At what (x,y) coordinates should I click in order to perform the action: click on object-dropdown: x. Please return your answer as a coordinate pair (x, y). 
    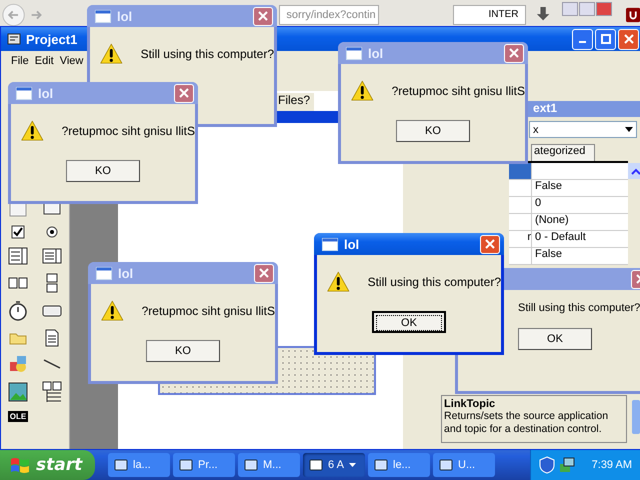
    Looking at the image, I should click on (583, 129).